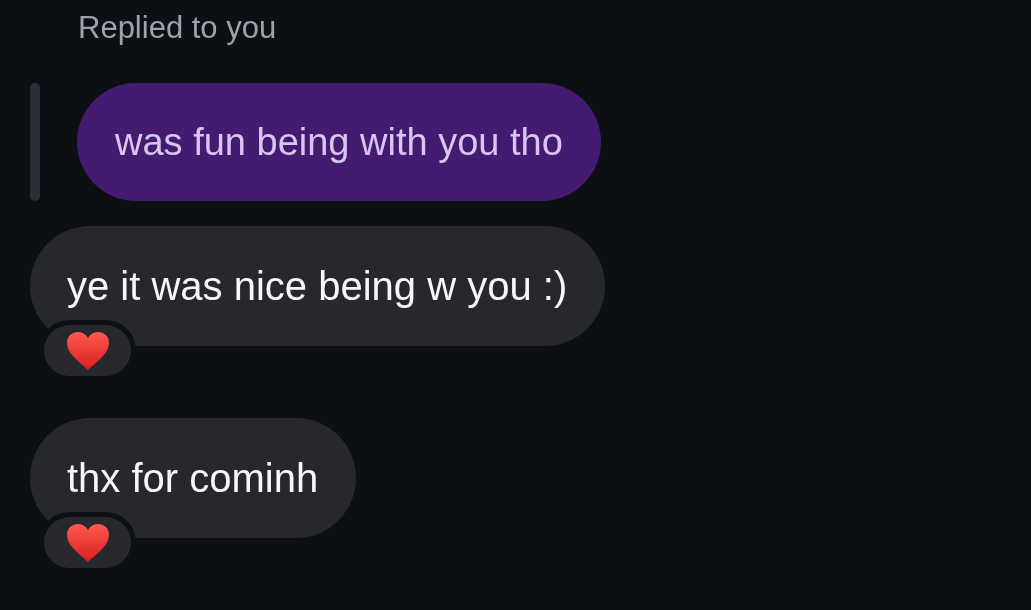 The image size is (1031, 610). Describe the element at coordinates (193, 478) in the screenshot. I see `message-bubble: thx for cominh` at that location.